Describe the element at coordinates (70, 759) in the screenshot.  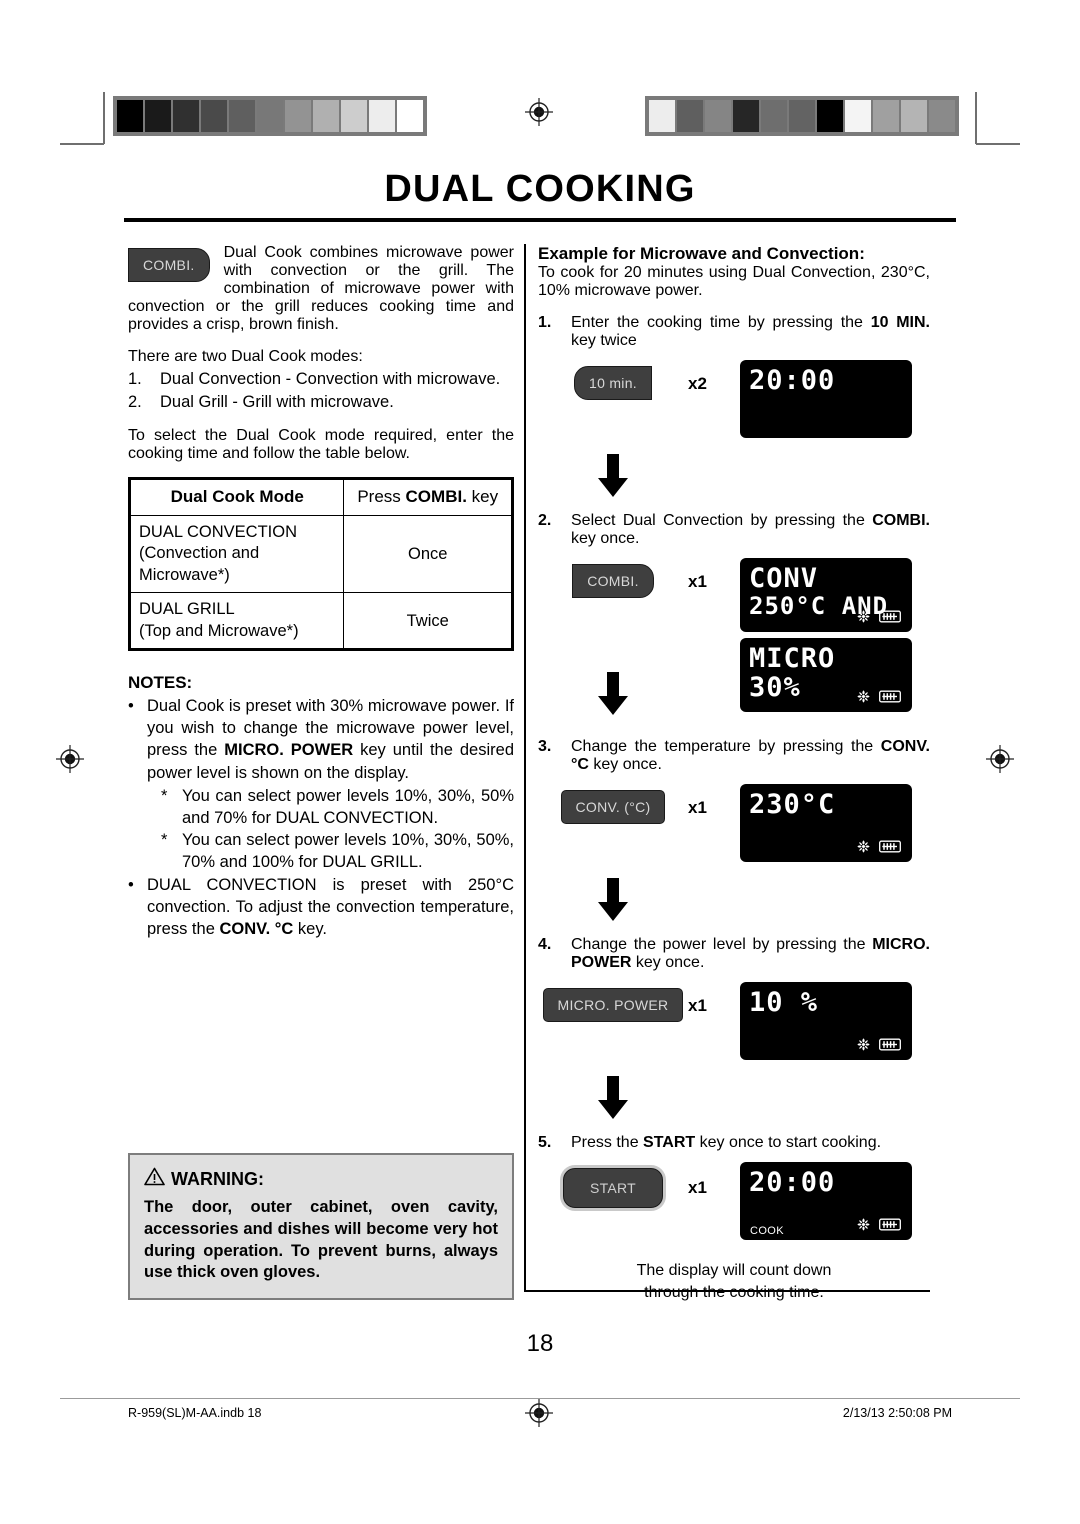
I see `registration-mark-left` at that location.